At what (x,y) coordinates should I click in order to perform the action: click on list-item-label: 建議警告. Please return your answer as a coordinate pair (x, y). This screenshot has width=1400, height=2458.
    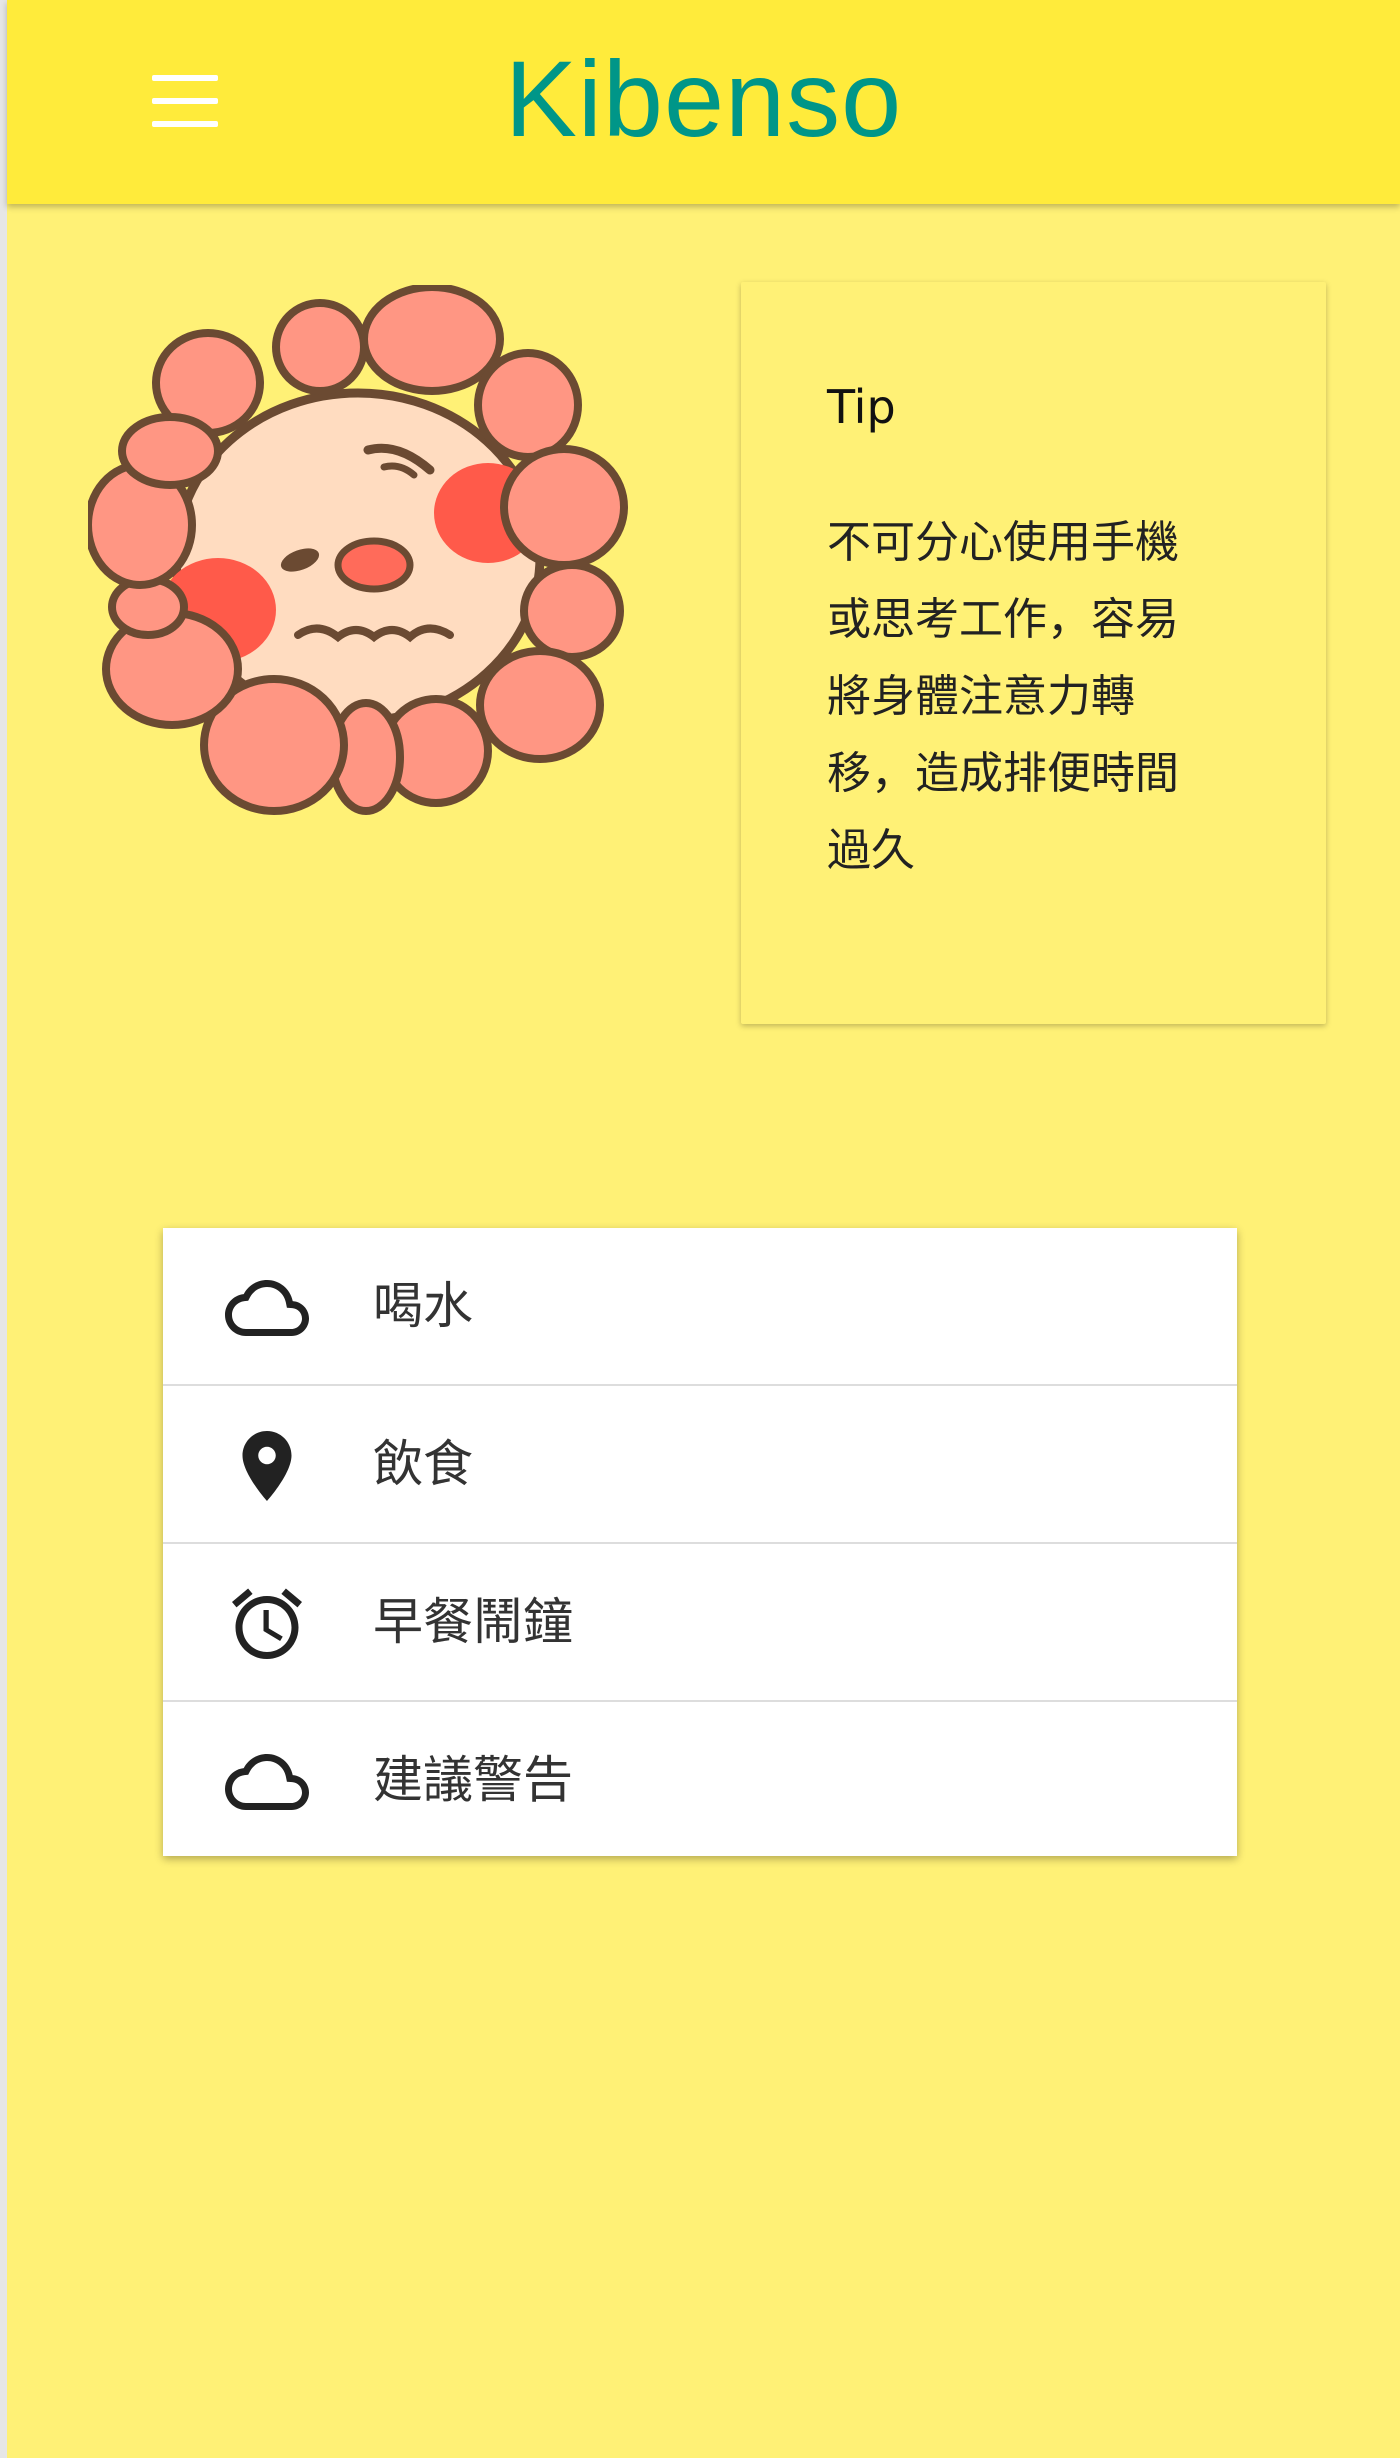
    Looking at the image, I should click on (473, 1780).